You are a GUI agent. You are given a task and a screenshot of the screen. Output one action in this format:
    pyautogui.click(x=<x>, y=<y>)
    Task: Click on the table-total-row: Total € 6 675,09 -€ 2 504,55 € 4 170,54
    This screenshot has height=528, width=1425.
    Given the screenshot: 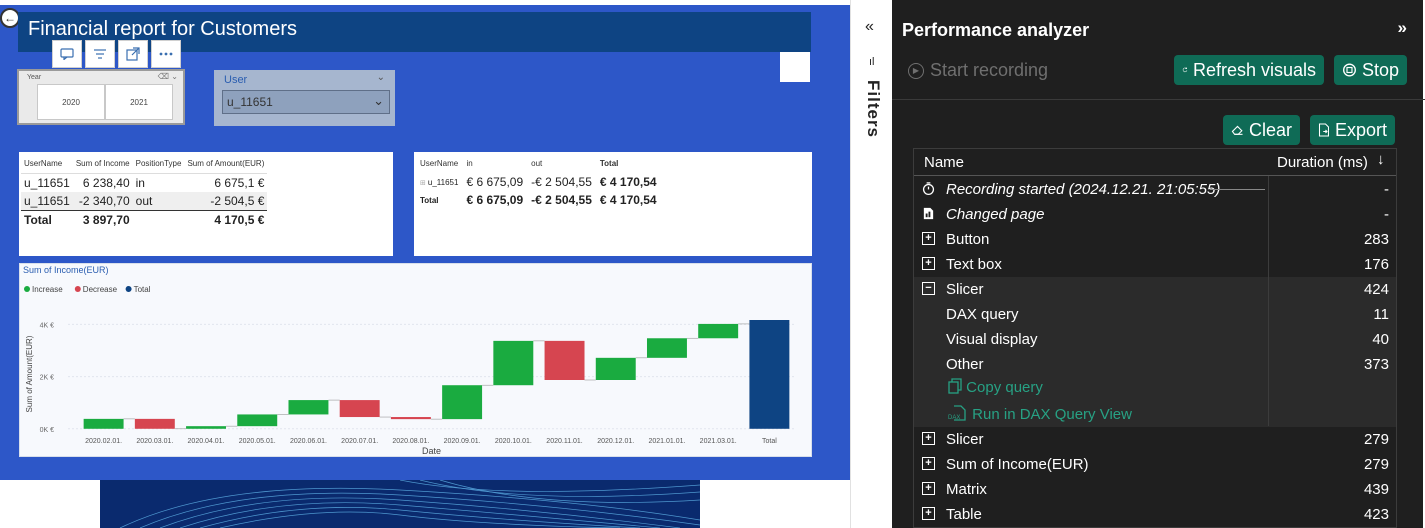 What is the action you would take?
    pyautogui.click(x=538, y=200)
    